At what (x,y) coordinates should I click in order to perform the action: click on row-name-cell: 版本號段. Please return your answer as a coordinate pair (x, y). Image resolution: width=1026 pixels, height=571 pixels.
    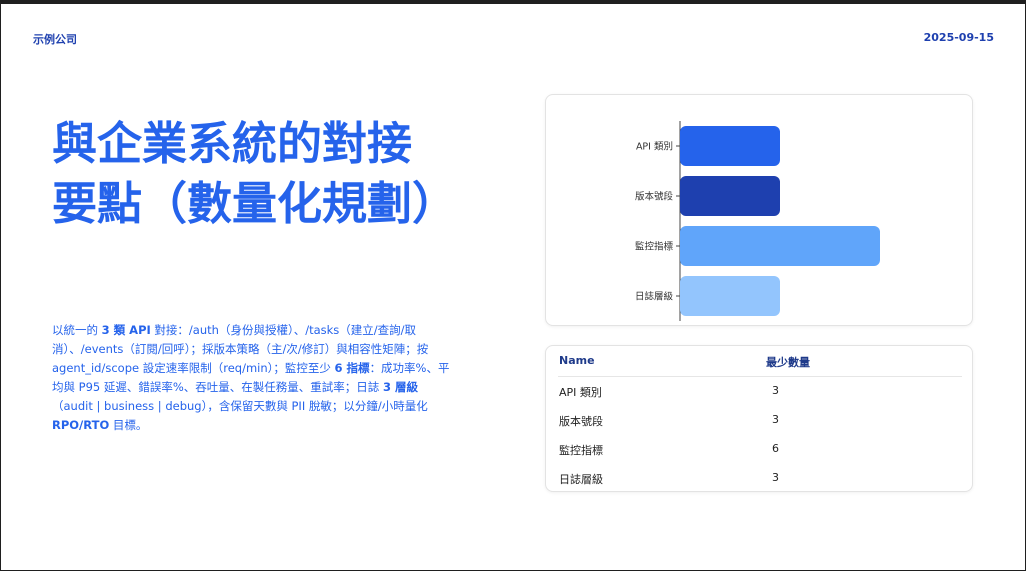
    Looking at the image, I should click on (581, 421).